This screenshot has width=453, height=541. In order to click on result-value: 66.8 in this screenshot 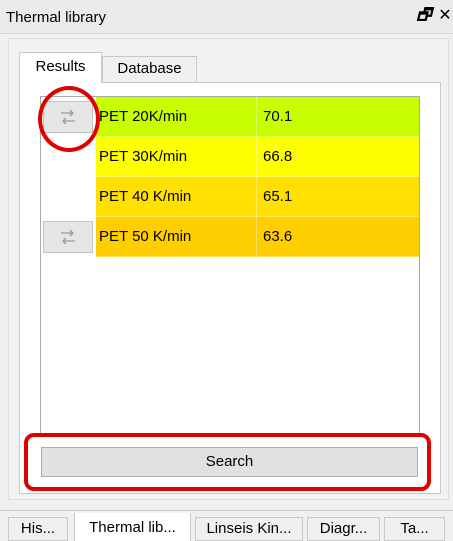, I will do `click(338, 157)`.